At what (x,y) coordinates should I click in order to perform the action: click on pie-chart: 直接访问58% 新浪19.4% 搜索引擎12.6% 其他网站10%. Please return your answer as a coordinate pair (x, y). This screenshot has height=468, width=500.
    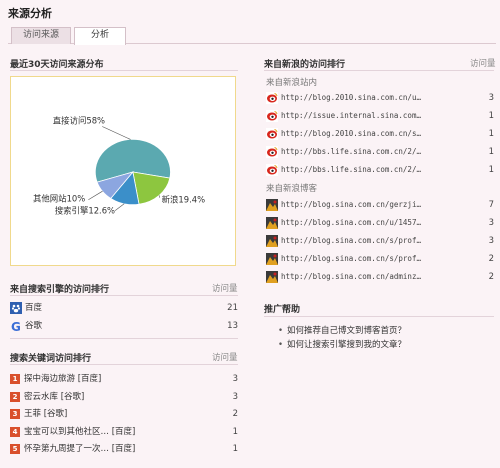
    Looking at the image, I should click on (119, 166).